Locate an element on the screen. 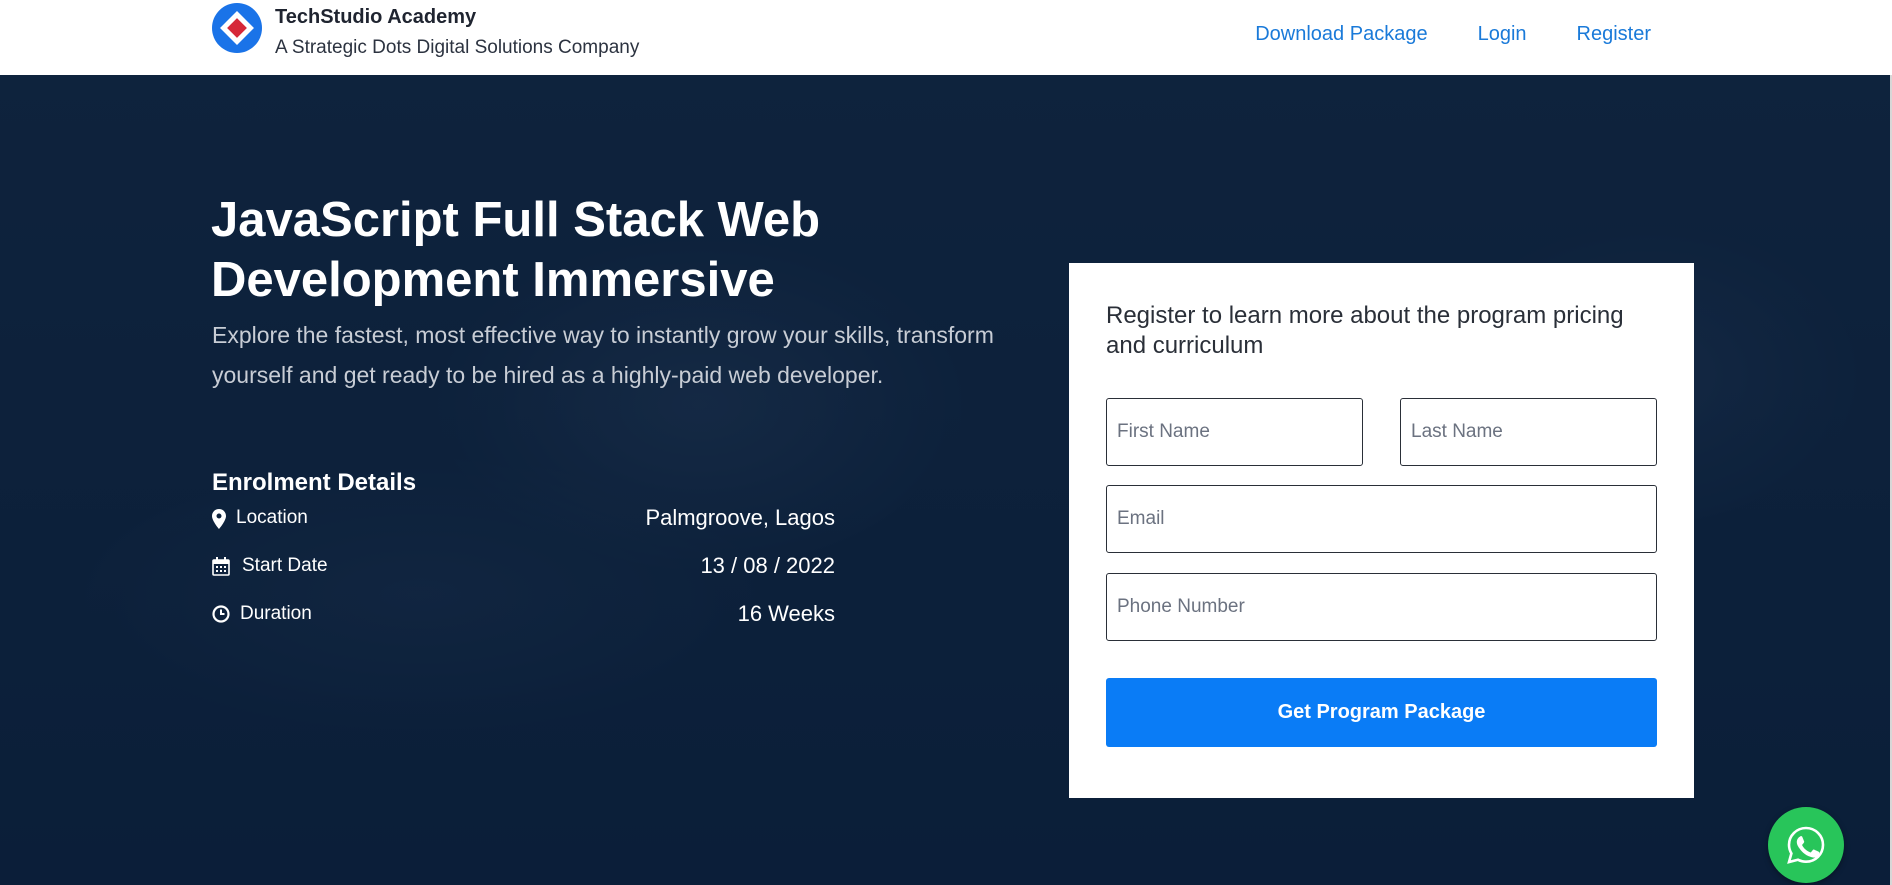  calendar-icon is located at coordinates (221, 567).